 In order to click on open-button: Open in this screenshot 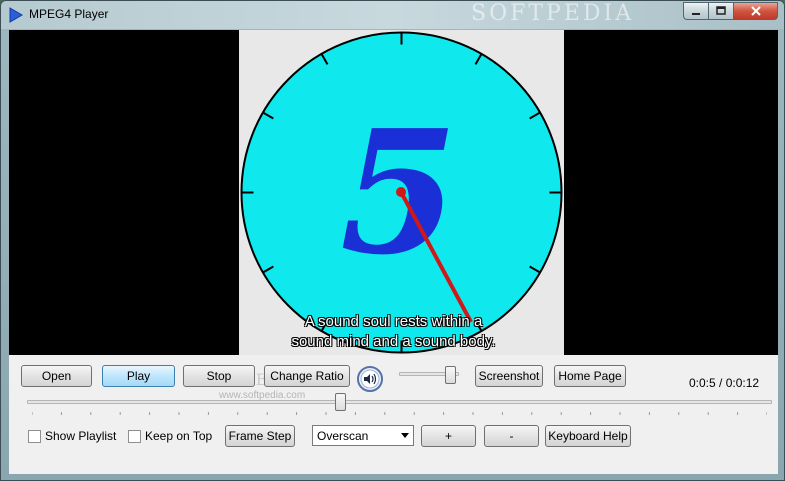, I will do `click(56, 376)`.